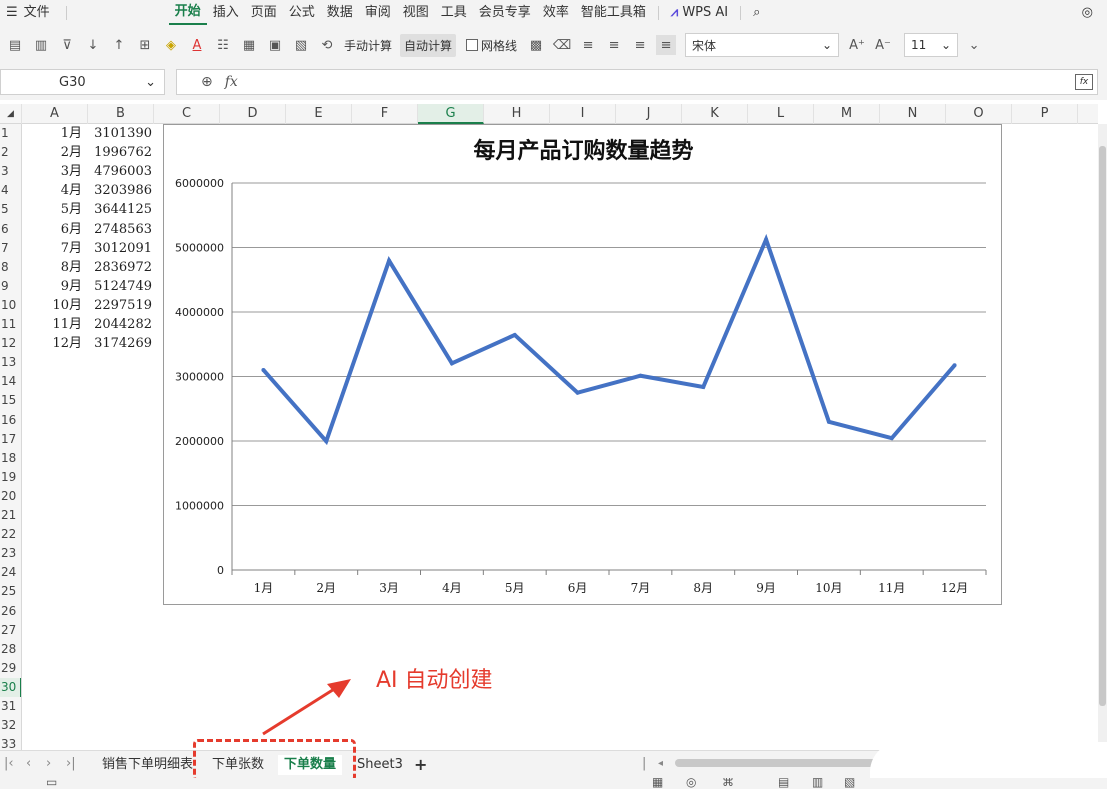 Image resolution: width=1107 pixels, height=789 pixels. I want to click on row-header-4: 4, so click(10, 190).